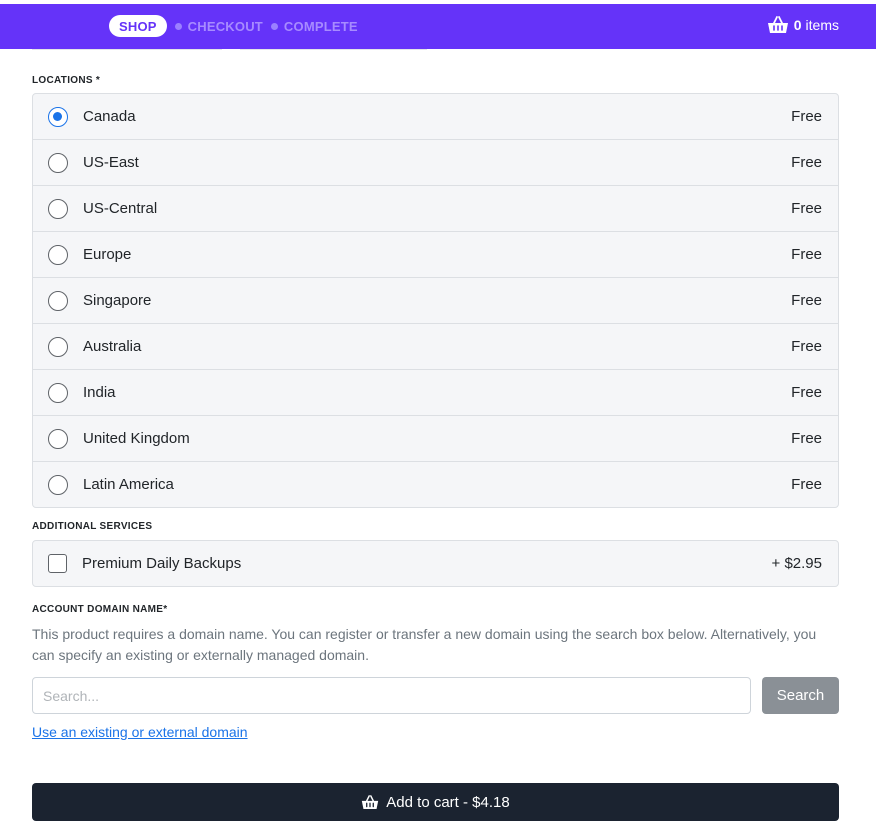 The width and height of the screenshot is (876, 827). What do you see at coordinates (800, 695) in the screenshot?
I see `domain-search-button: Search` at bounding box center [800, 695].